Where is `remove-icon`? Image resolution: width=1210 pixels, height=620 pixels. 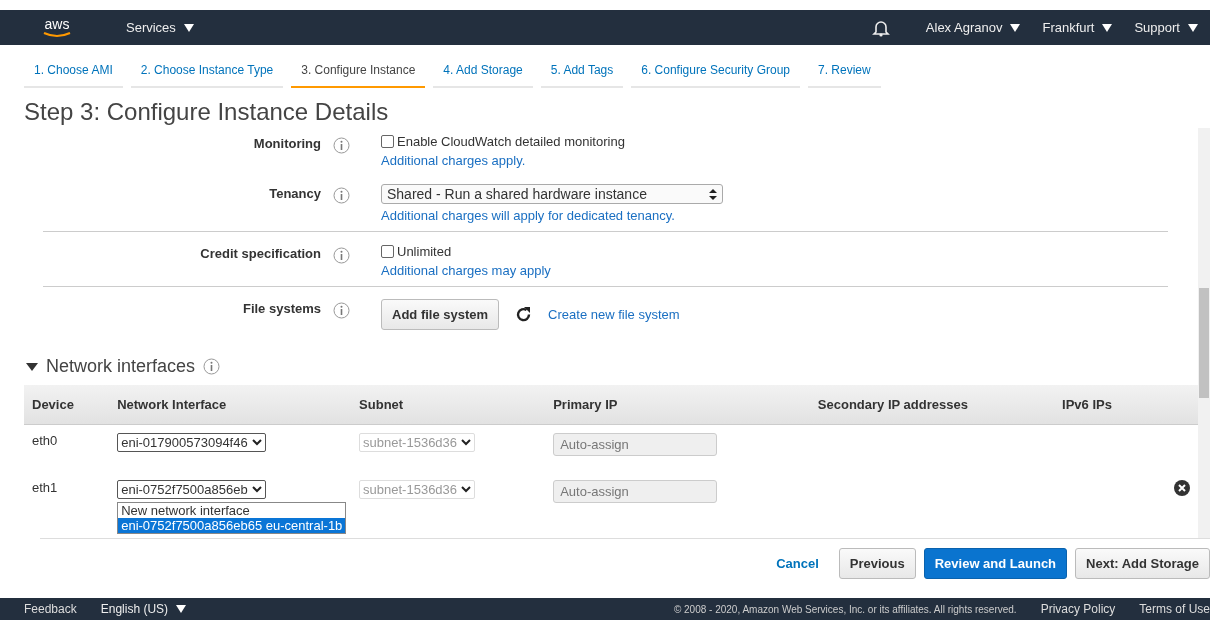
remove-icon is located at coordinates (1182, 488).